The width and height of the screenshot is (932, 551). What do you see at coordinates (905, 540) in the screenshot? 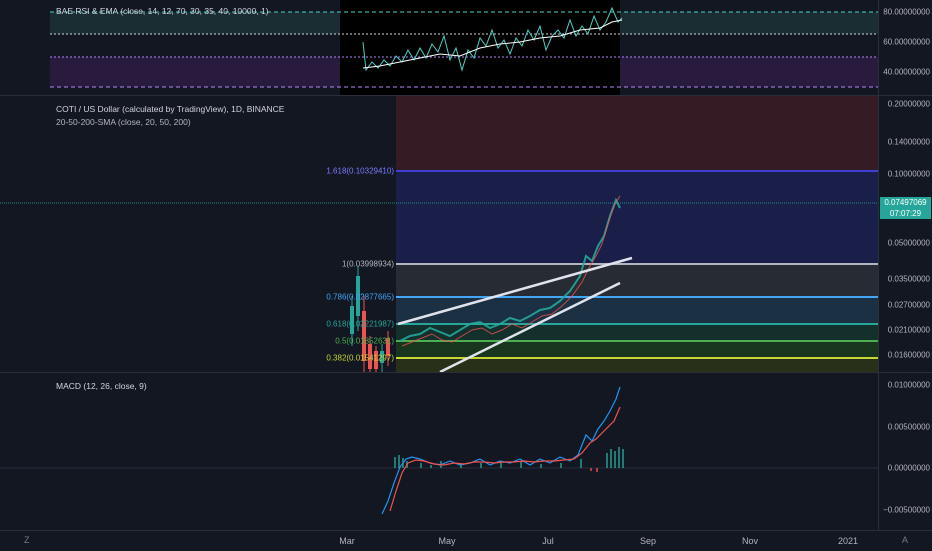
I see `auto-scale-button: A` at bounding box center [905, 540].